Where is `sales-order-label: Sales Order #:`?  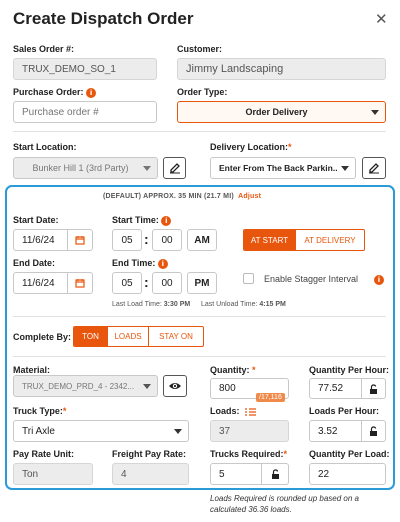
sales-order-label: Sales Order #: is located at coordinates (44, 49).